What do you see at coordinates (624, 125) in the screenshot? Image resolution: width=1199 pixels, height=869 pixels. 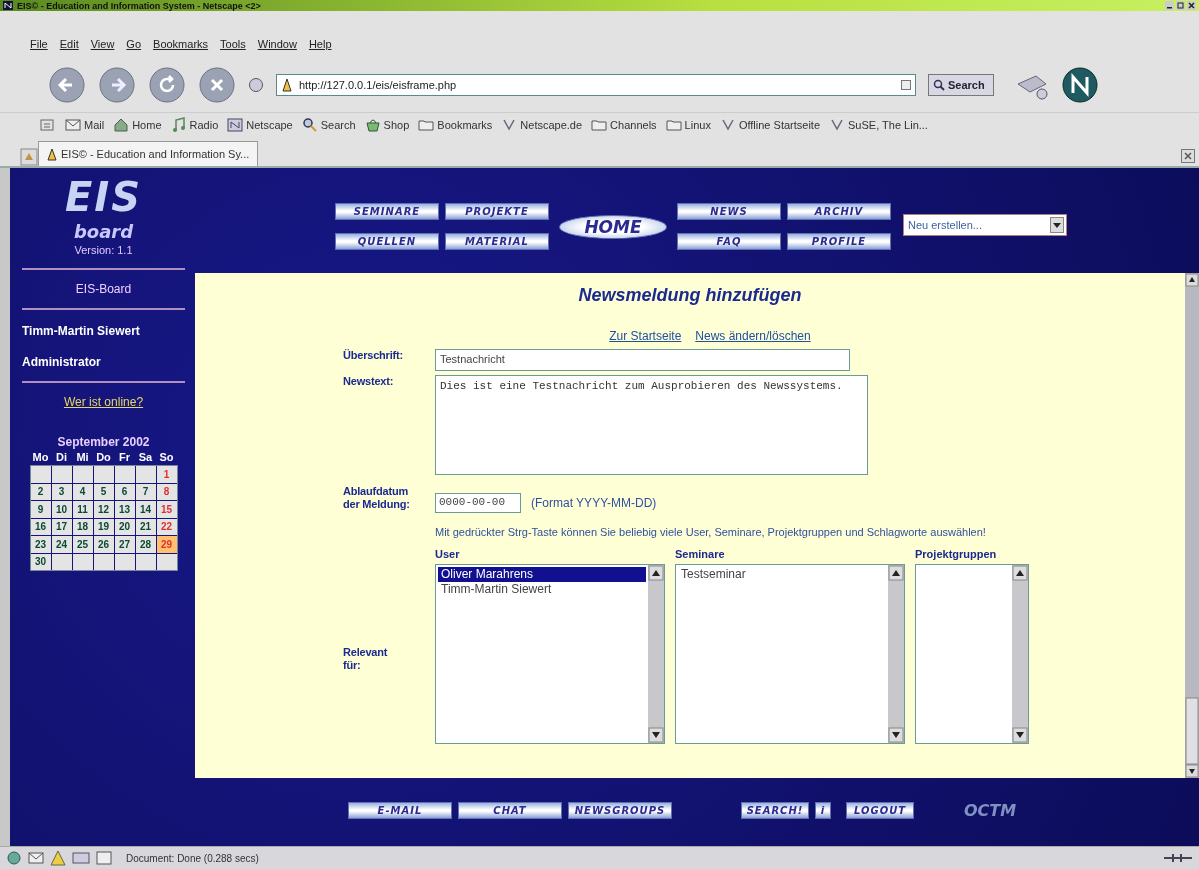 I see `toolbar-link: Channels` at bounding box center [624, 125].